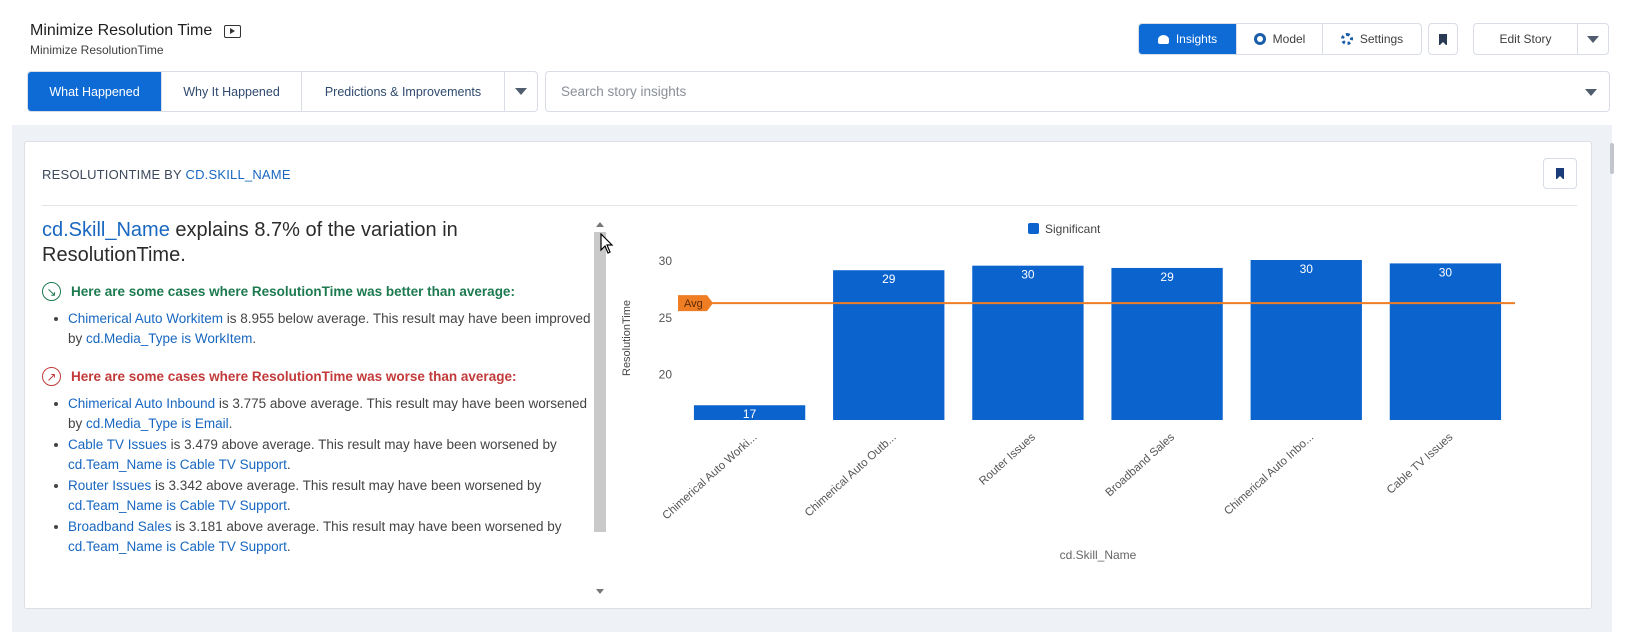  I want to click on bookmark-icon, so click(1560, 174).